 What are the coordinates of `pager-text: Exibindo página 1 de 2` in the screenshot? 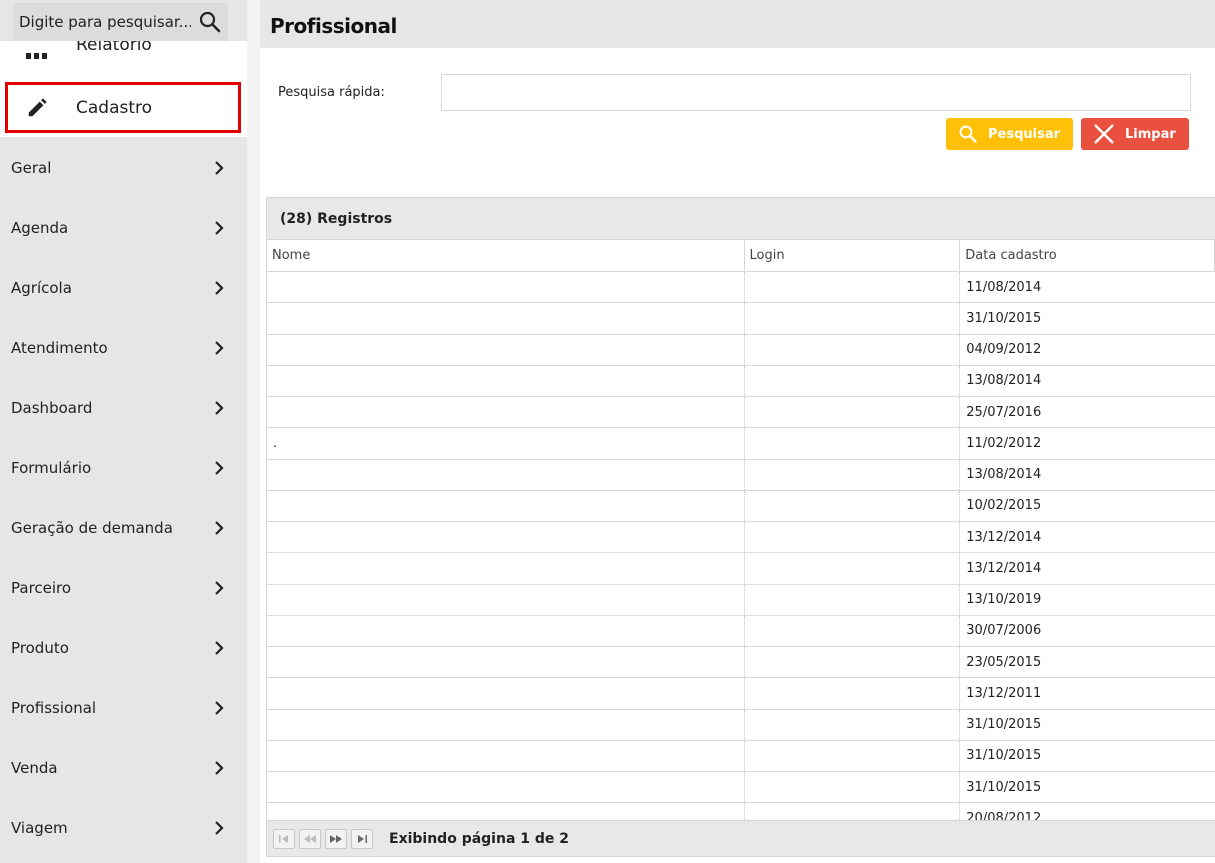 It's located at (479, 838).